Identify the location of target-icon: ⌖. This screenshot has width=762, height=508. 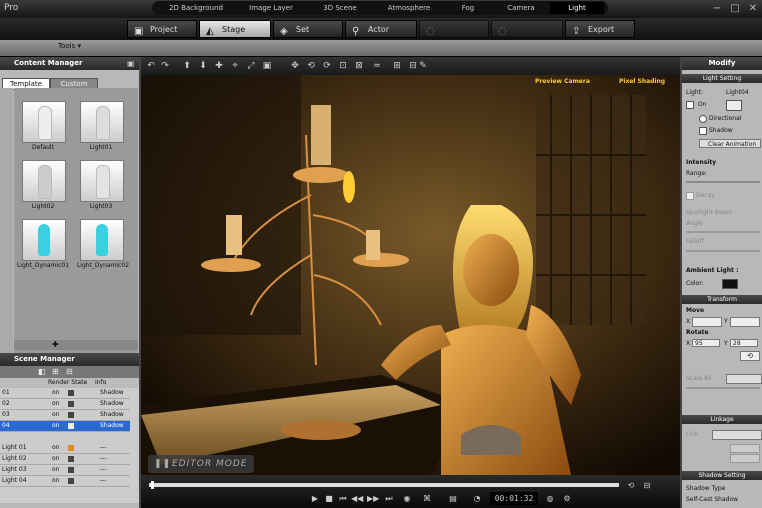
(235, 66).